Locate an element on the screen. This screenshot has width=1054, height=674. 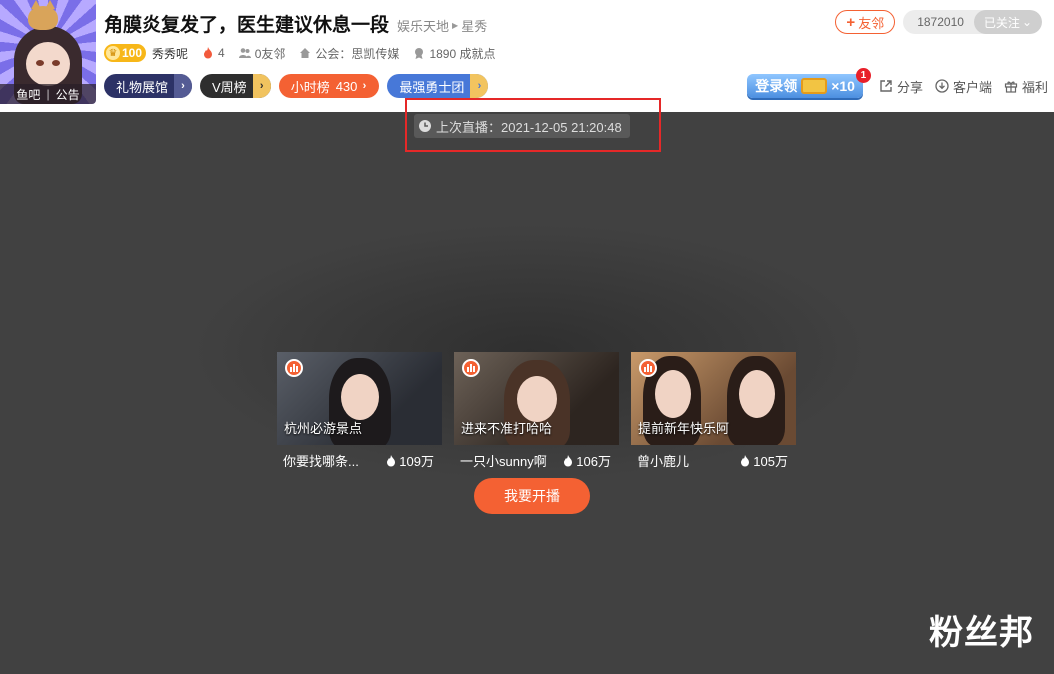
coin-ticket-icon is located at coordinates (814, 86).